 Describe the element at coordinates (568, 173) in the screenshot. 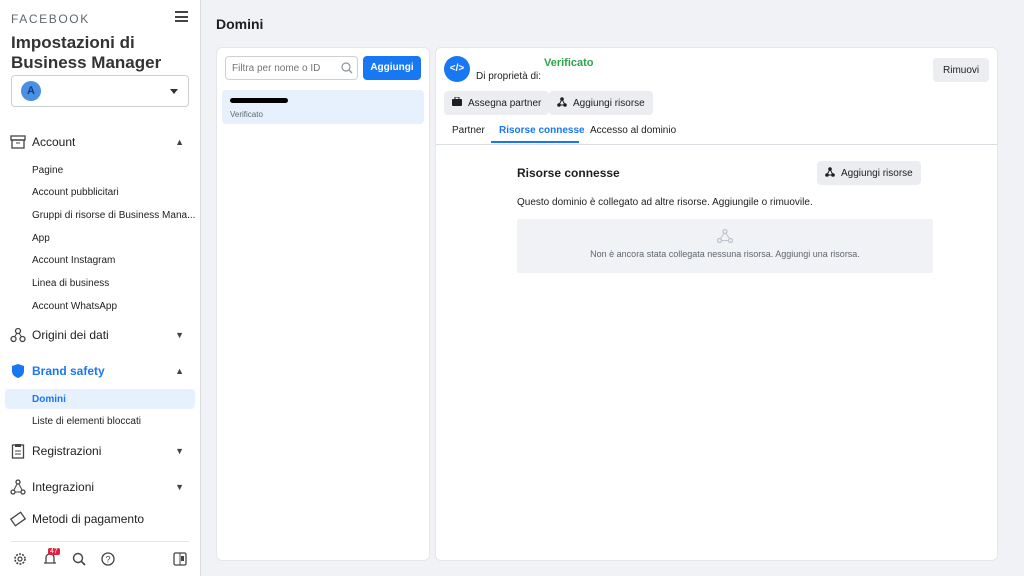

I see `section-title: Risorse connesse` at that location.